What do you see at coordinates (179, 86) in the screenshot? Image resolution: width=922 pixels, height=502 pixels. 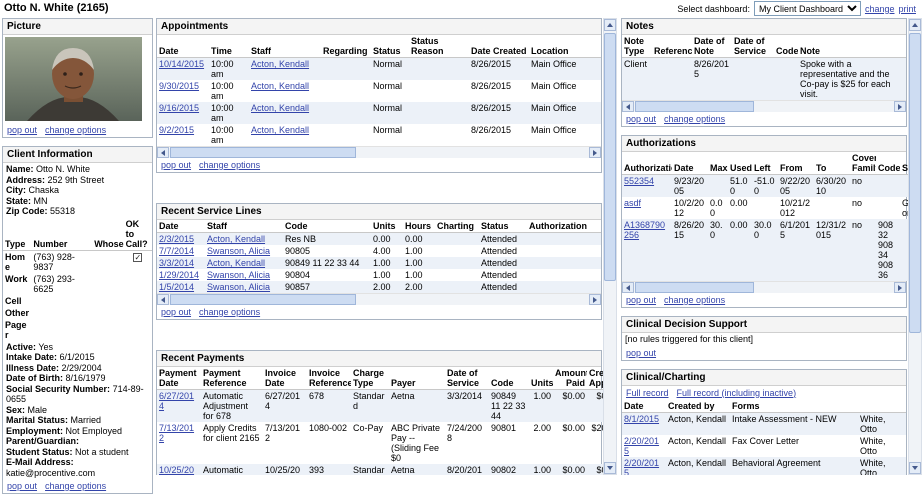 I see `appointment-date-link: 9/30/2015` at bounding box center [179, 86].